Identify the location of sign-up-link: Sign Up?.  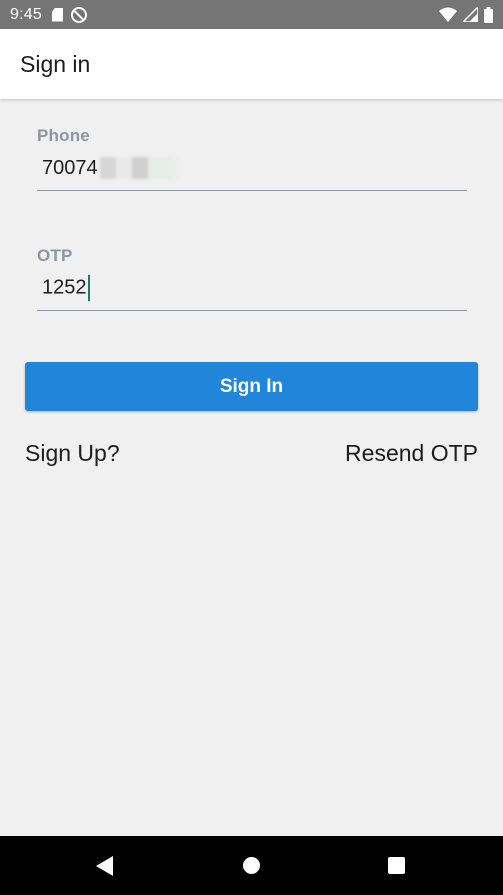
(72, 453).